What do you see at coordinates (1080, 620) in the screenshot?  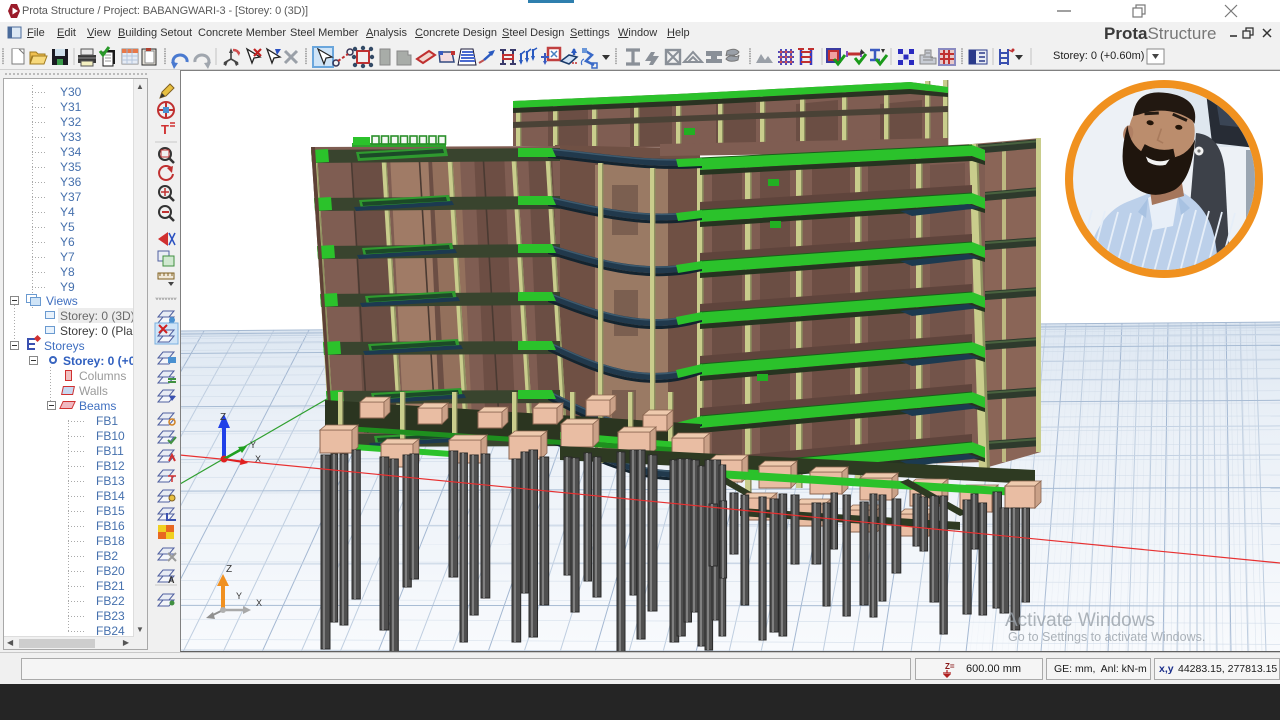 I see `svg-text: Activate Windows` at bounding box center [1080, 620].